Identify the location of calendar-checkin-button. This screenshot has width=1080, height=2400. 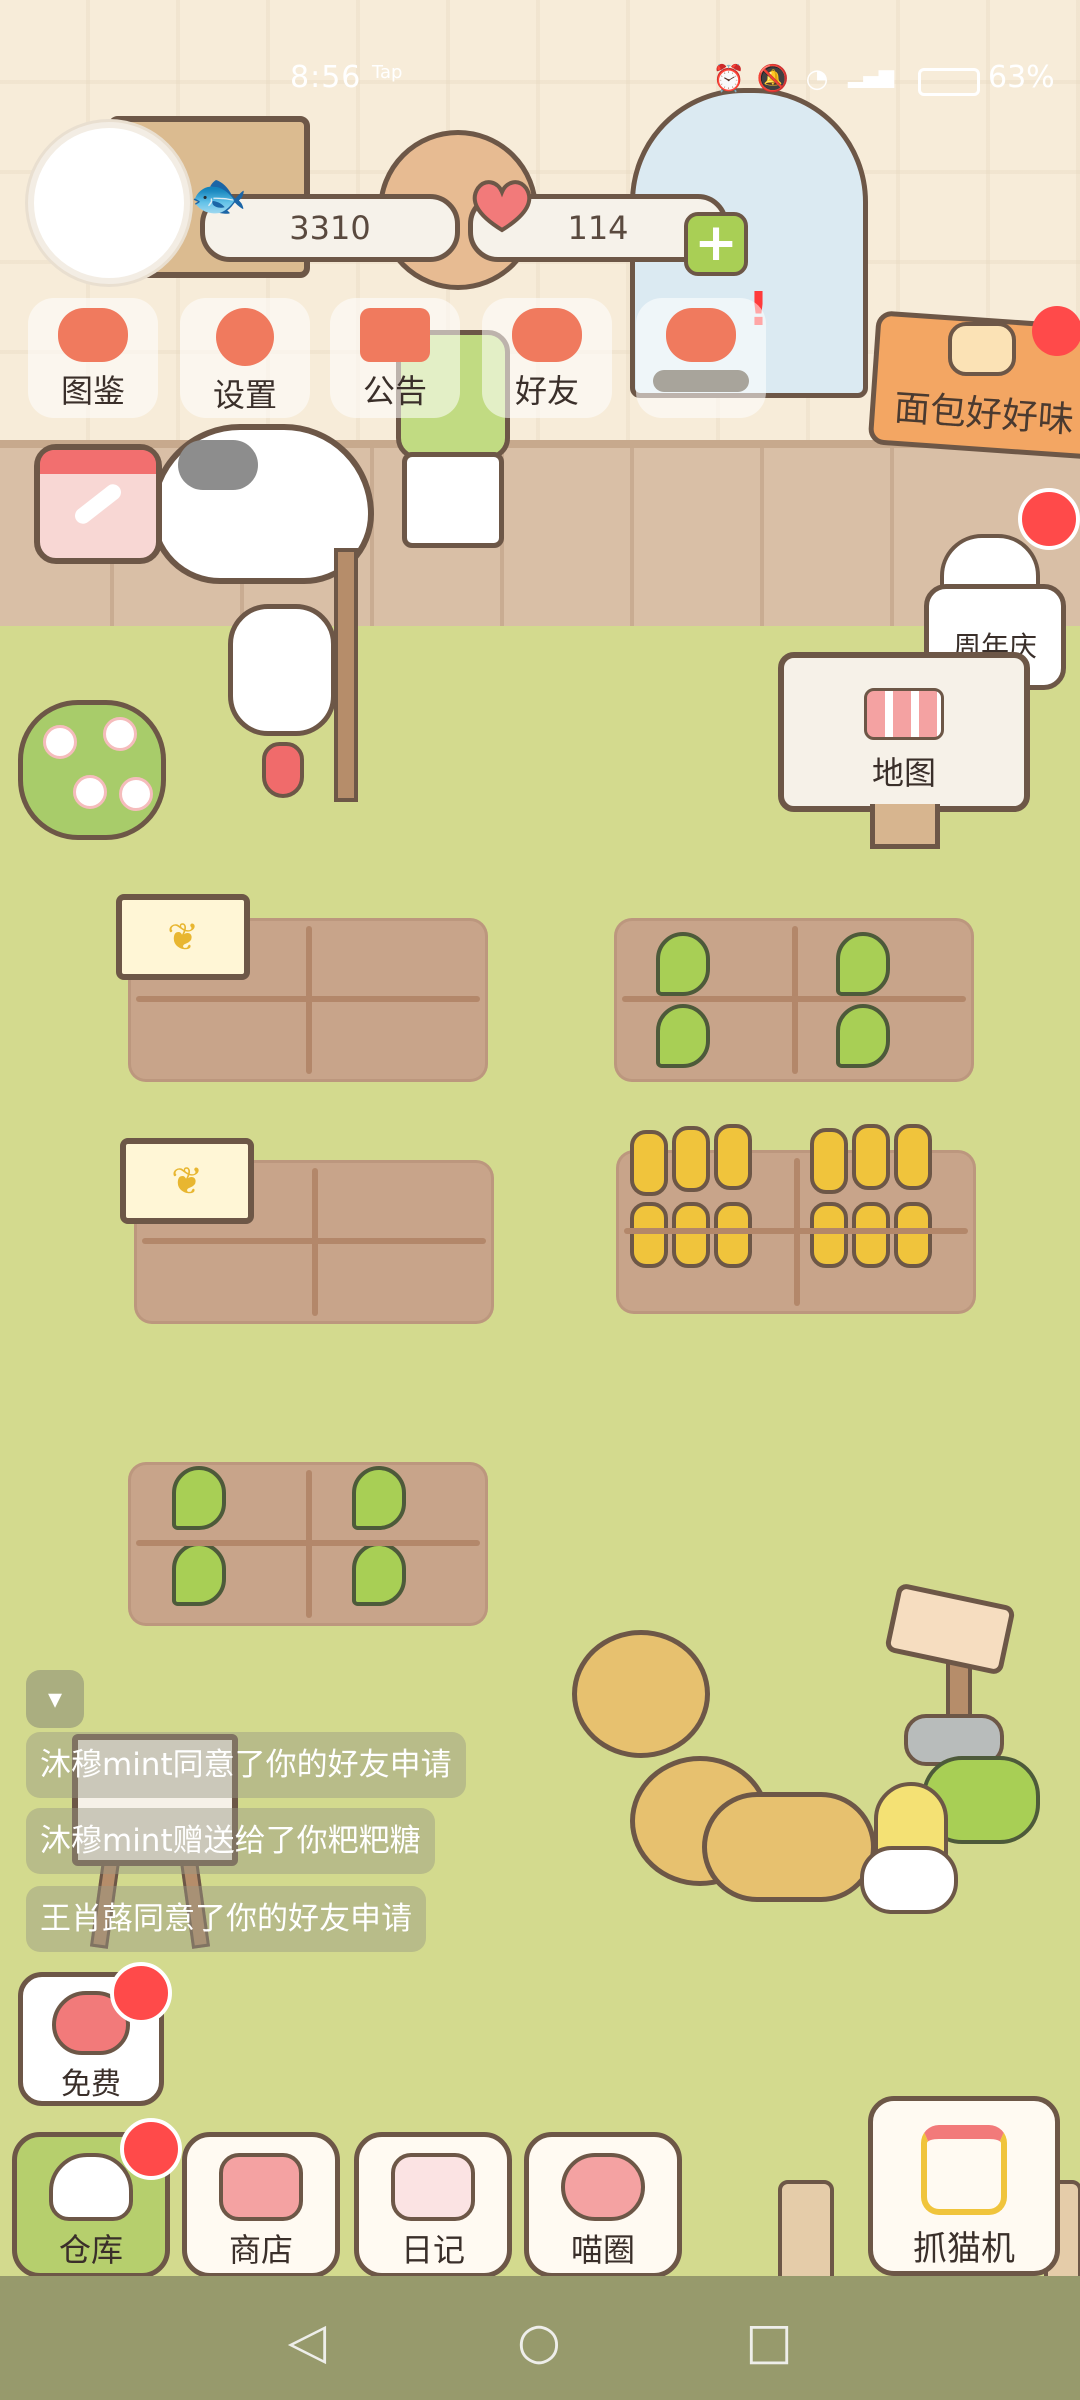
(98, 504).